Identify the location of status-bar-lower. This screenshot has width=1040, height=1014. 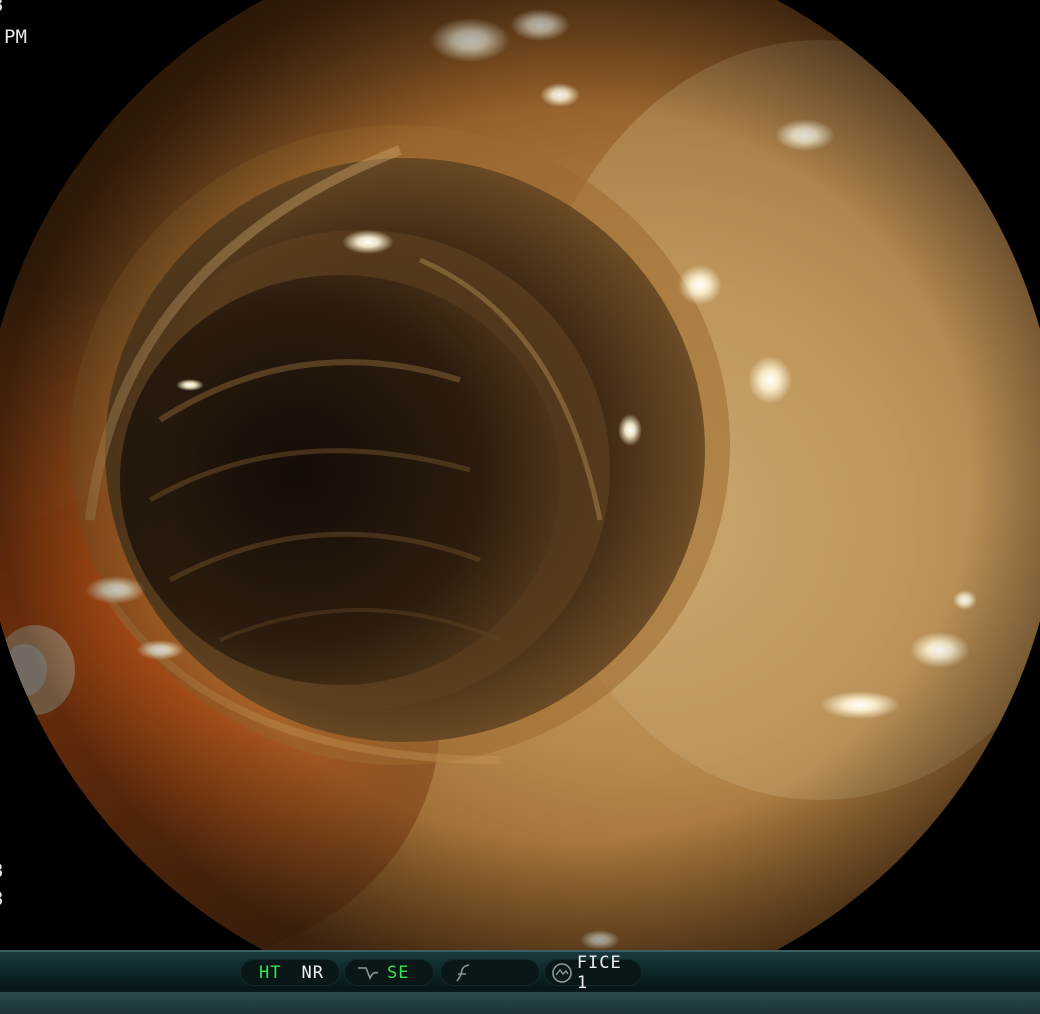
(520, 1003).